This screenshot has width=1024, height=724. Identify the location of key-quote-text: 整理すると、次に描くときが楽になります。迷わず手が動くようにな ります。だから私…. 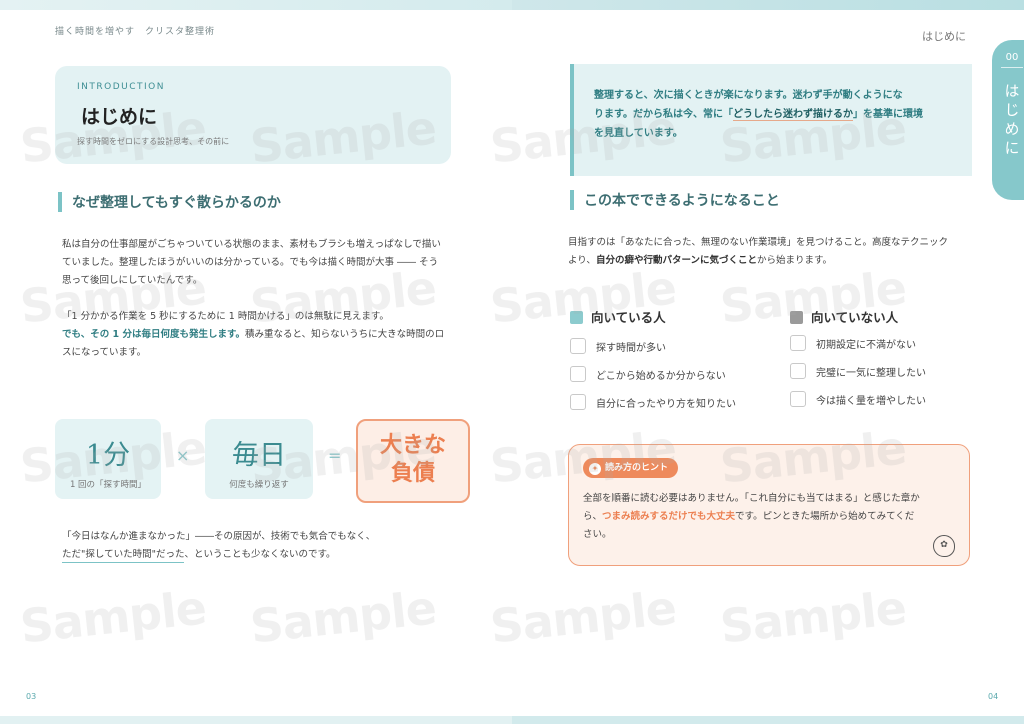
(774, 114).